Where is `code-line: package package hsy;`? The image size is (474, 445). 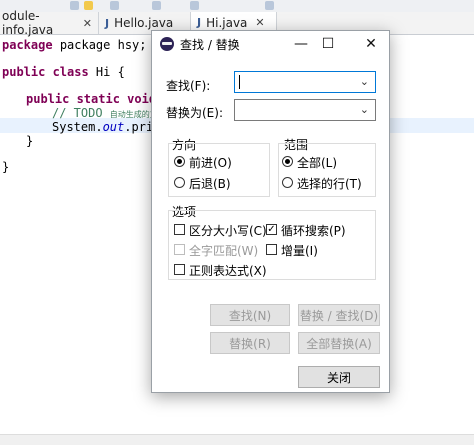 code-line: package package hsy; is located at coordinates (74, 45).